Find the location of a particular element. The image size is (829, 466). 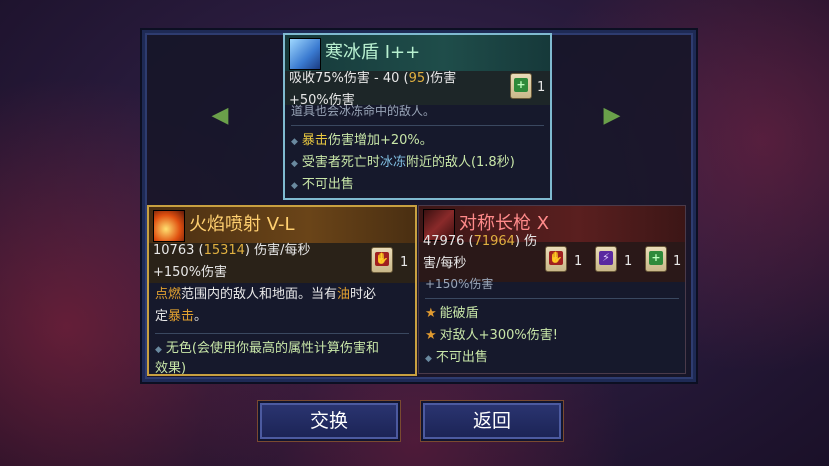

prop-line: ◆ 无色(会使用你最高的属性计算伤害和 is located at coordinates (267, 348).